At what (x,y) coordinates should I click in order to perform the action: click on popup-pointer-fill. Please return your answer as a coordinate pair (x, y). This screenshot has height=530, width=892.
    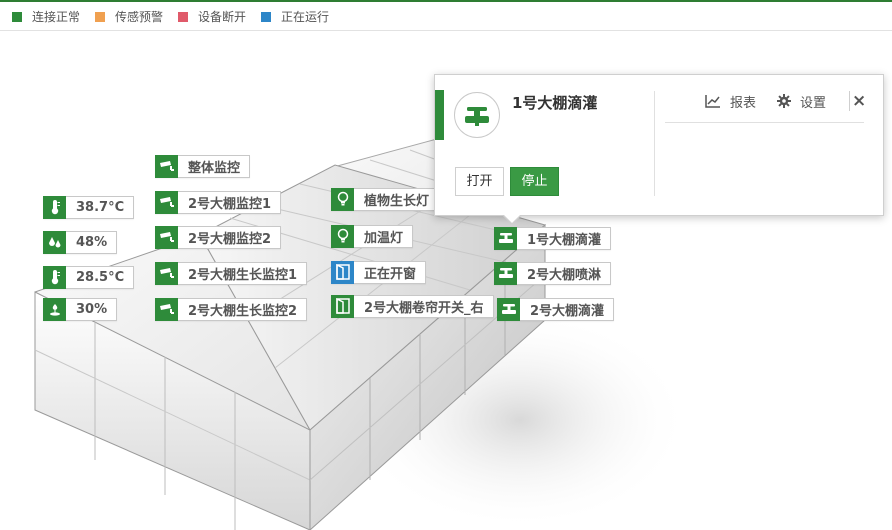
    Looking at the image, I should click on (512, 219).